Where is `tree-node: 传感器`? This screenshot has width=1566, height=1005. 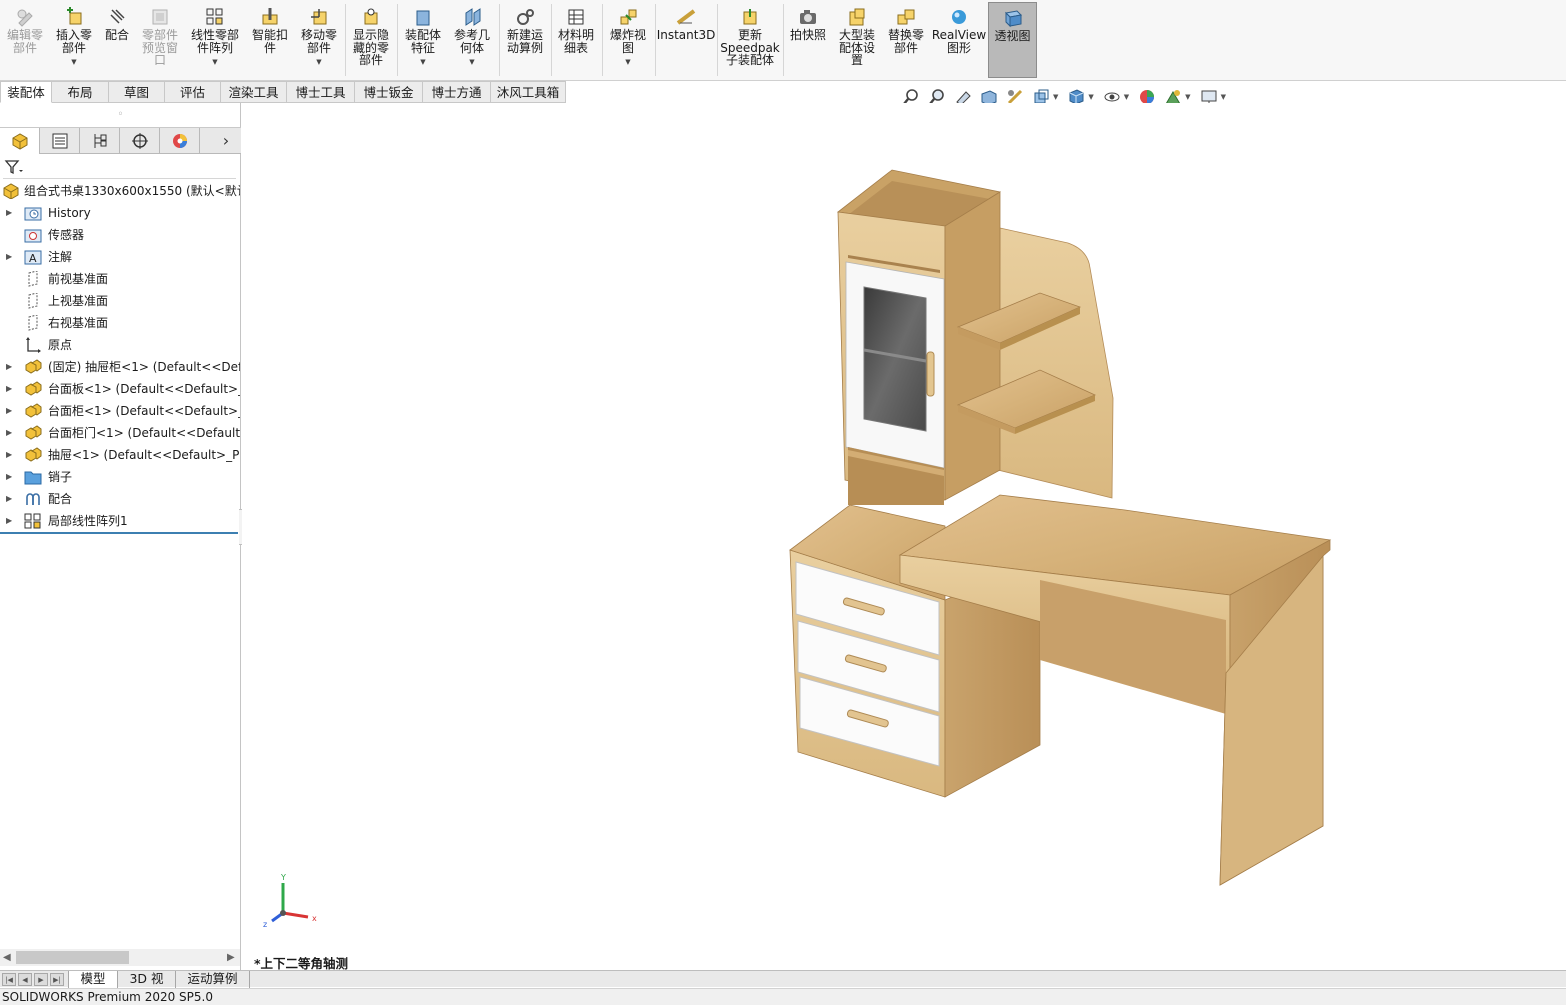
tree-node: 传感器 is located at coordinates (120, 235).